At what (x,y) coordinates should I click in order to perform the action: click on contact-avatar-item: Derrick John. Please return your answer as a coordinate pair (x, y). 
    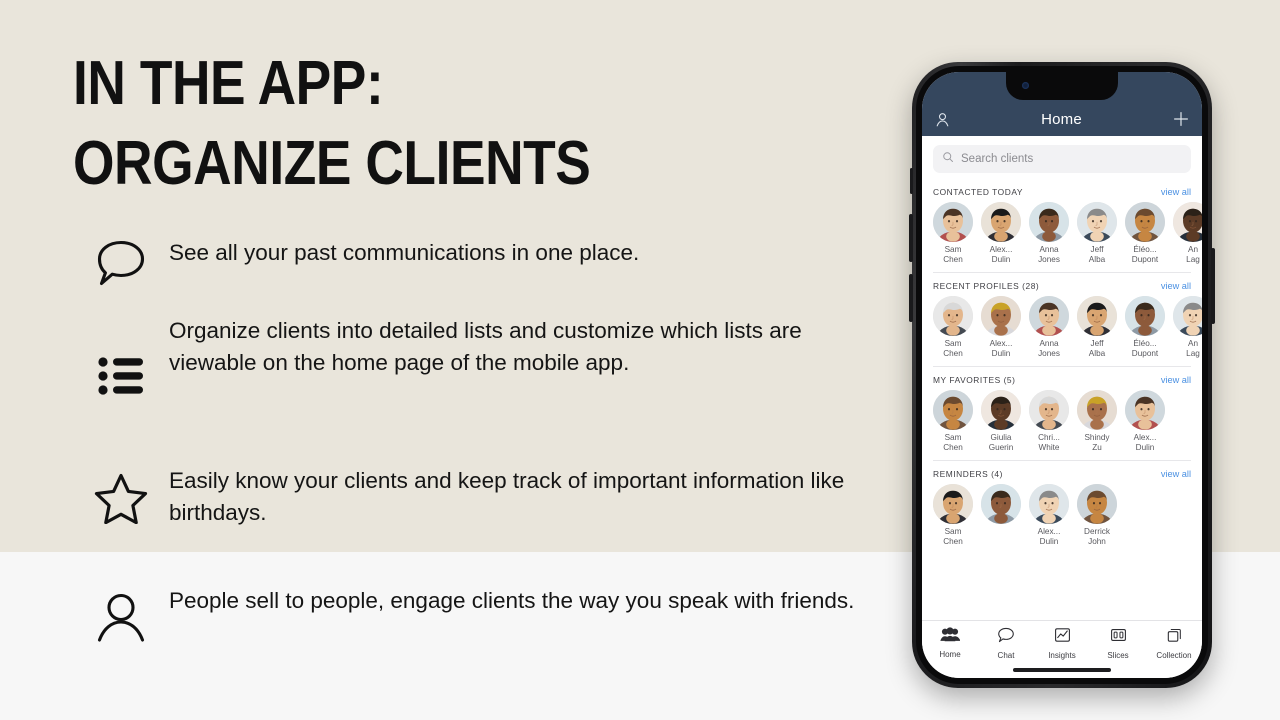
    Looking at the image, I should click on (1097, 515).